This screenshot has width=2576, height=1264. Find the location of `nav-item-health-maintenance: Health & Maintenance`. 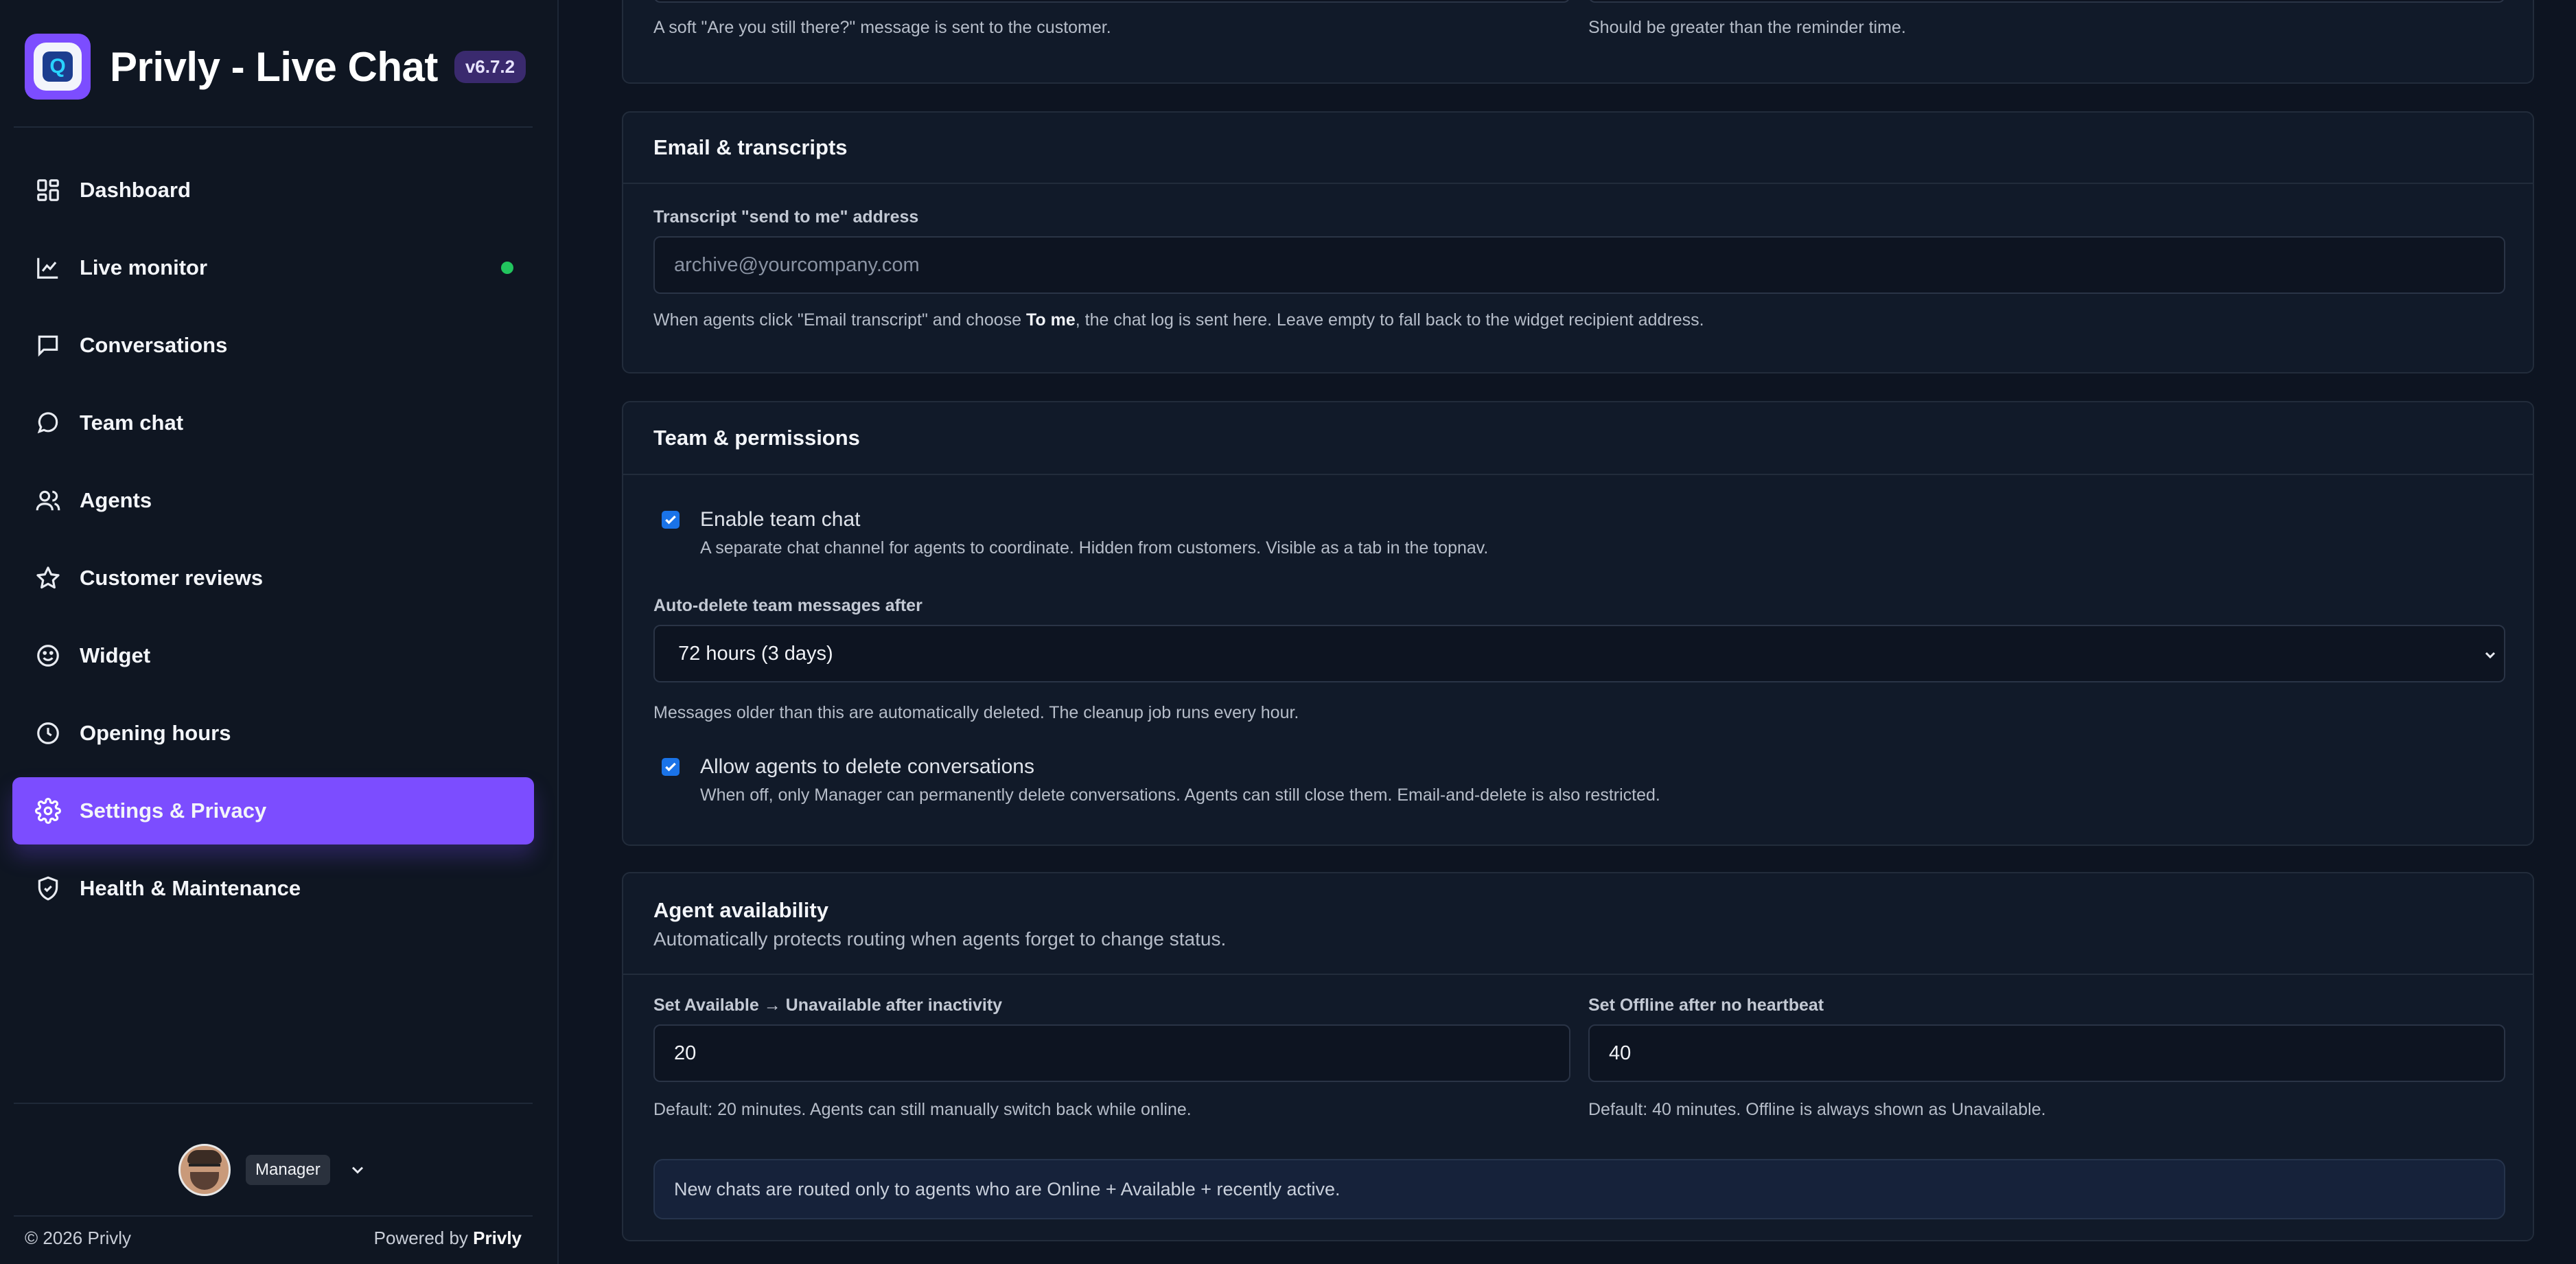

nav-item-health-maintenance: Health & Maintenance is located at coordinates (273, 888).